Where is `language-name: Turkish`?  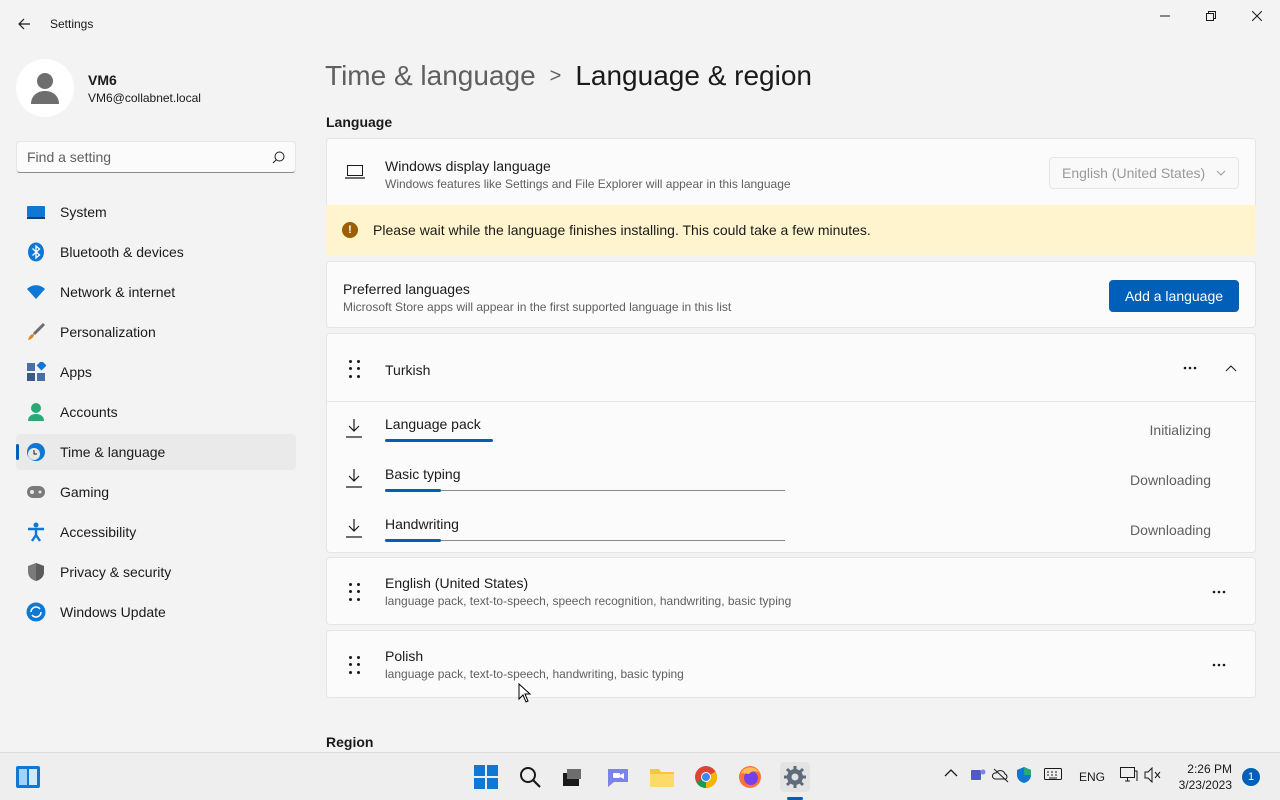
language-name: Turkish is located at coordinates (408, 370).